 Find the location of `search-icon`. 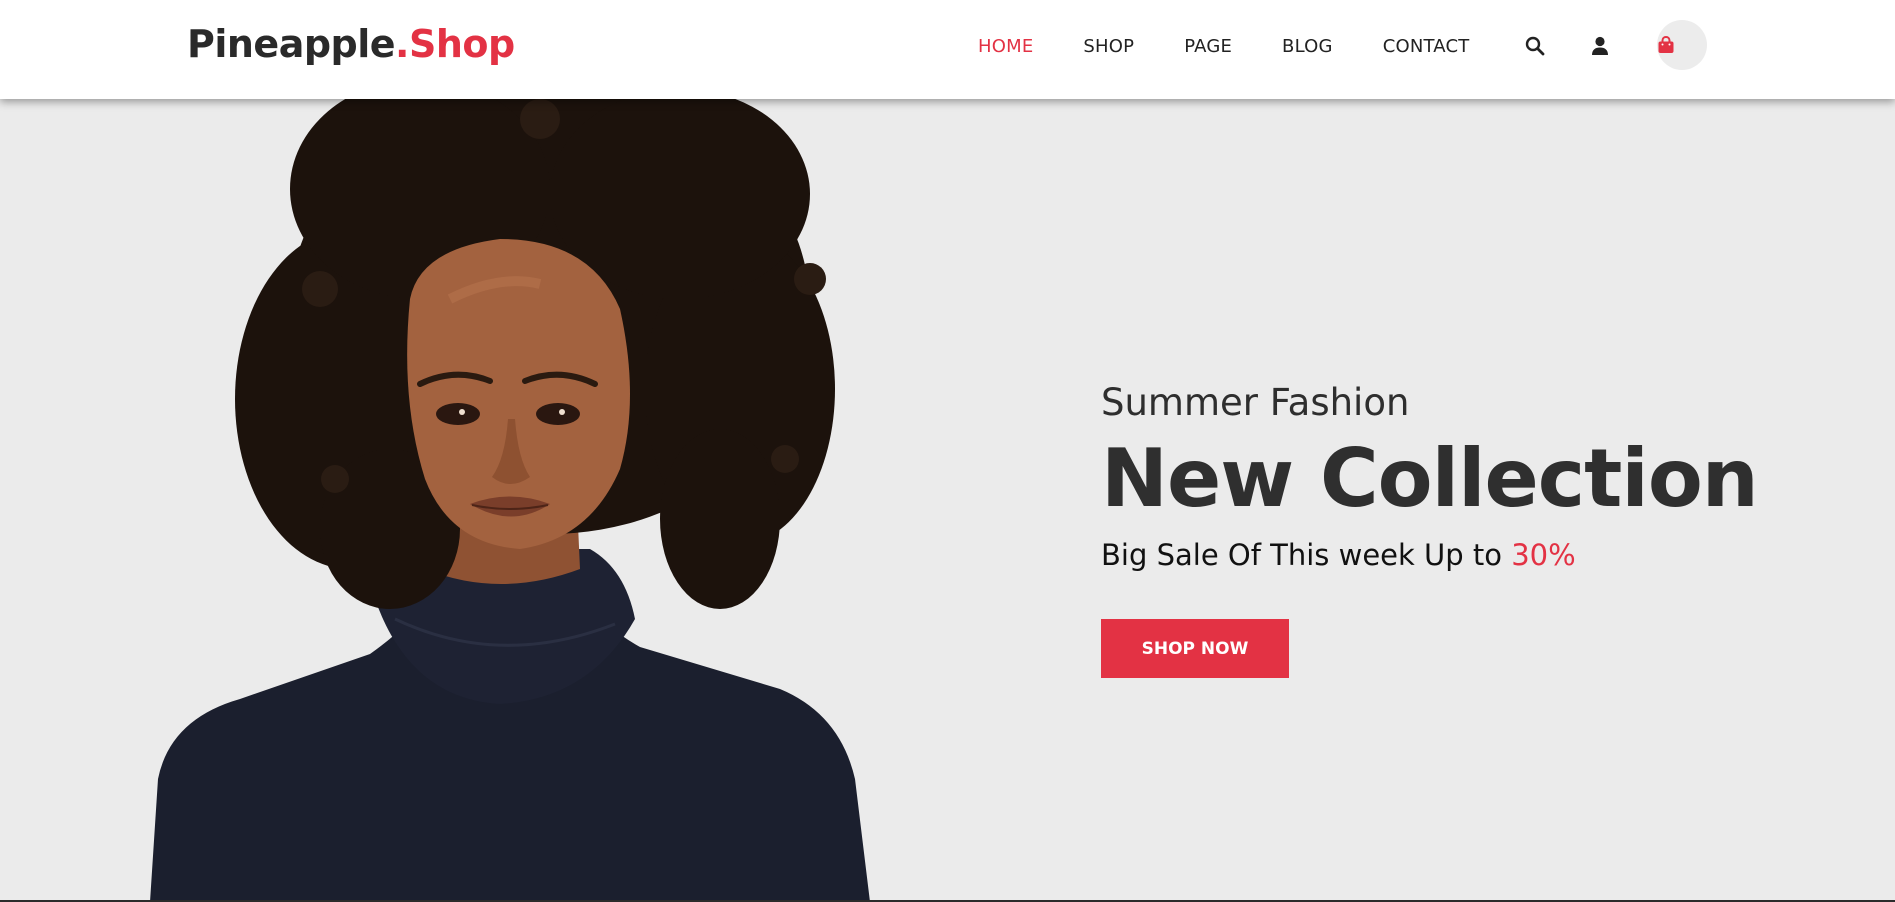

search-icon is located at coordinates (1535, 46).